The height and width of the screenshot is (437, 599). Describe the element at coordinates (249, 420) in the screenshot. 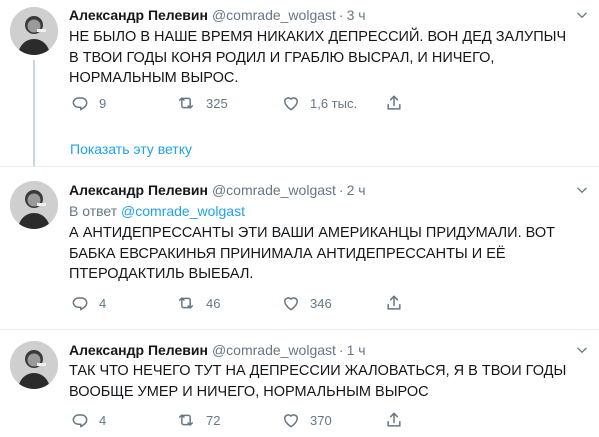

I see `tweet-actions: 4 72 370` at that location.